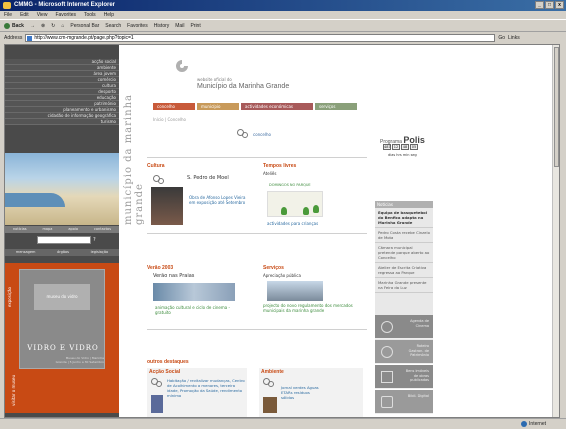  Describe the element at coordinates (404, 377) in the screenshot. I see `obras-button: Bens imóveis de obras publicadas` at that location.